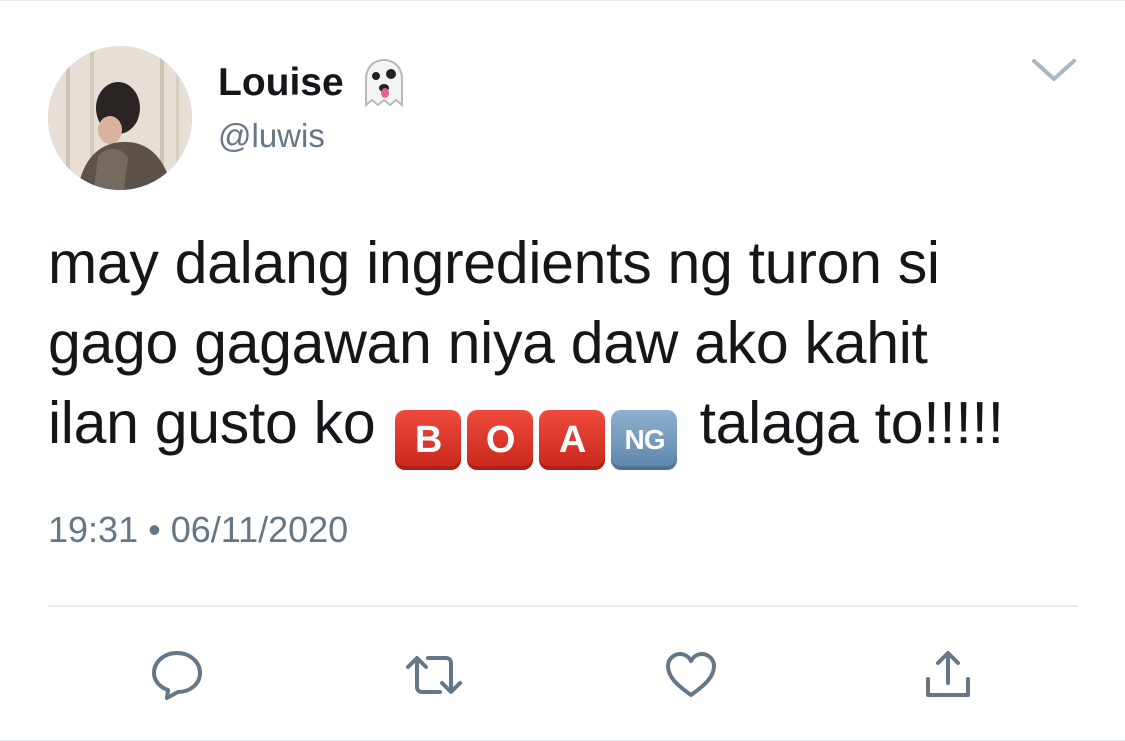 This screenshot has height=741, width=1125. Describe the element at coordinates (1054, 70) in the screenshot. I see `chevron-down-icon` at that location.